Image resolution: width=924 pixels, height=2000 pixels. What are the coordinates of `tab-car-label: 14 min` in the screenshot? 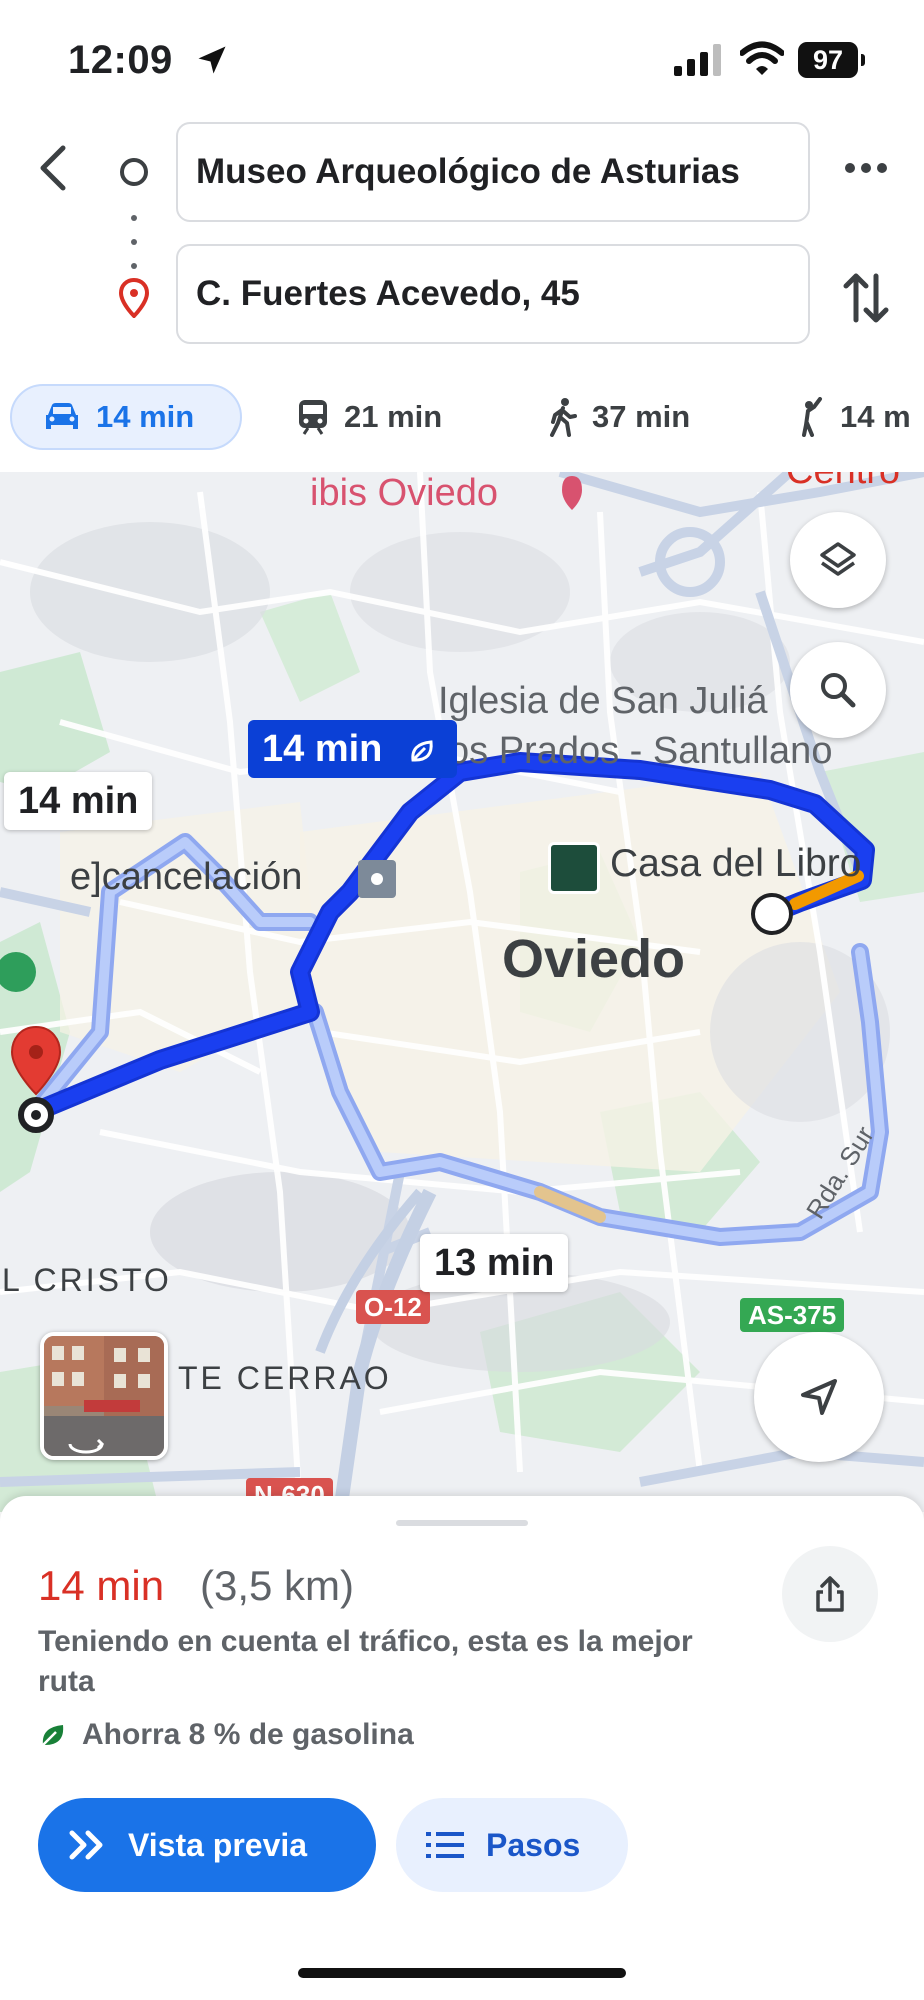 It's located at (145, 416).